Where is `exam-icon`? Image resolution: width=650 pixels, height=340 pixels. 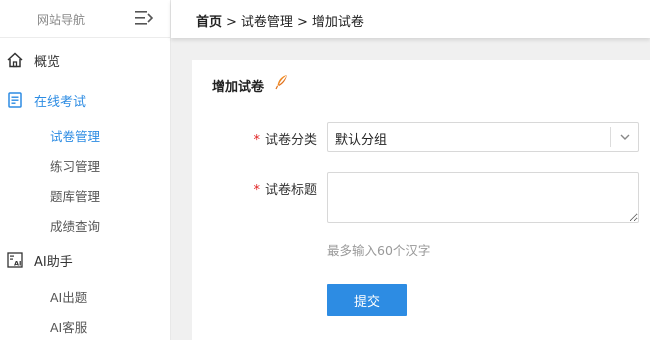 exam-icon is located at coordinates (15, 100).